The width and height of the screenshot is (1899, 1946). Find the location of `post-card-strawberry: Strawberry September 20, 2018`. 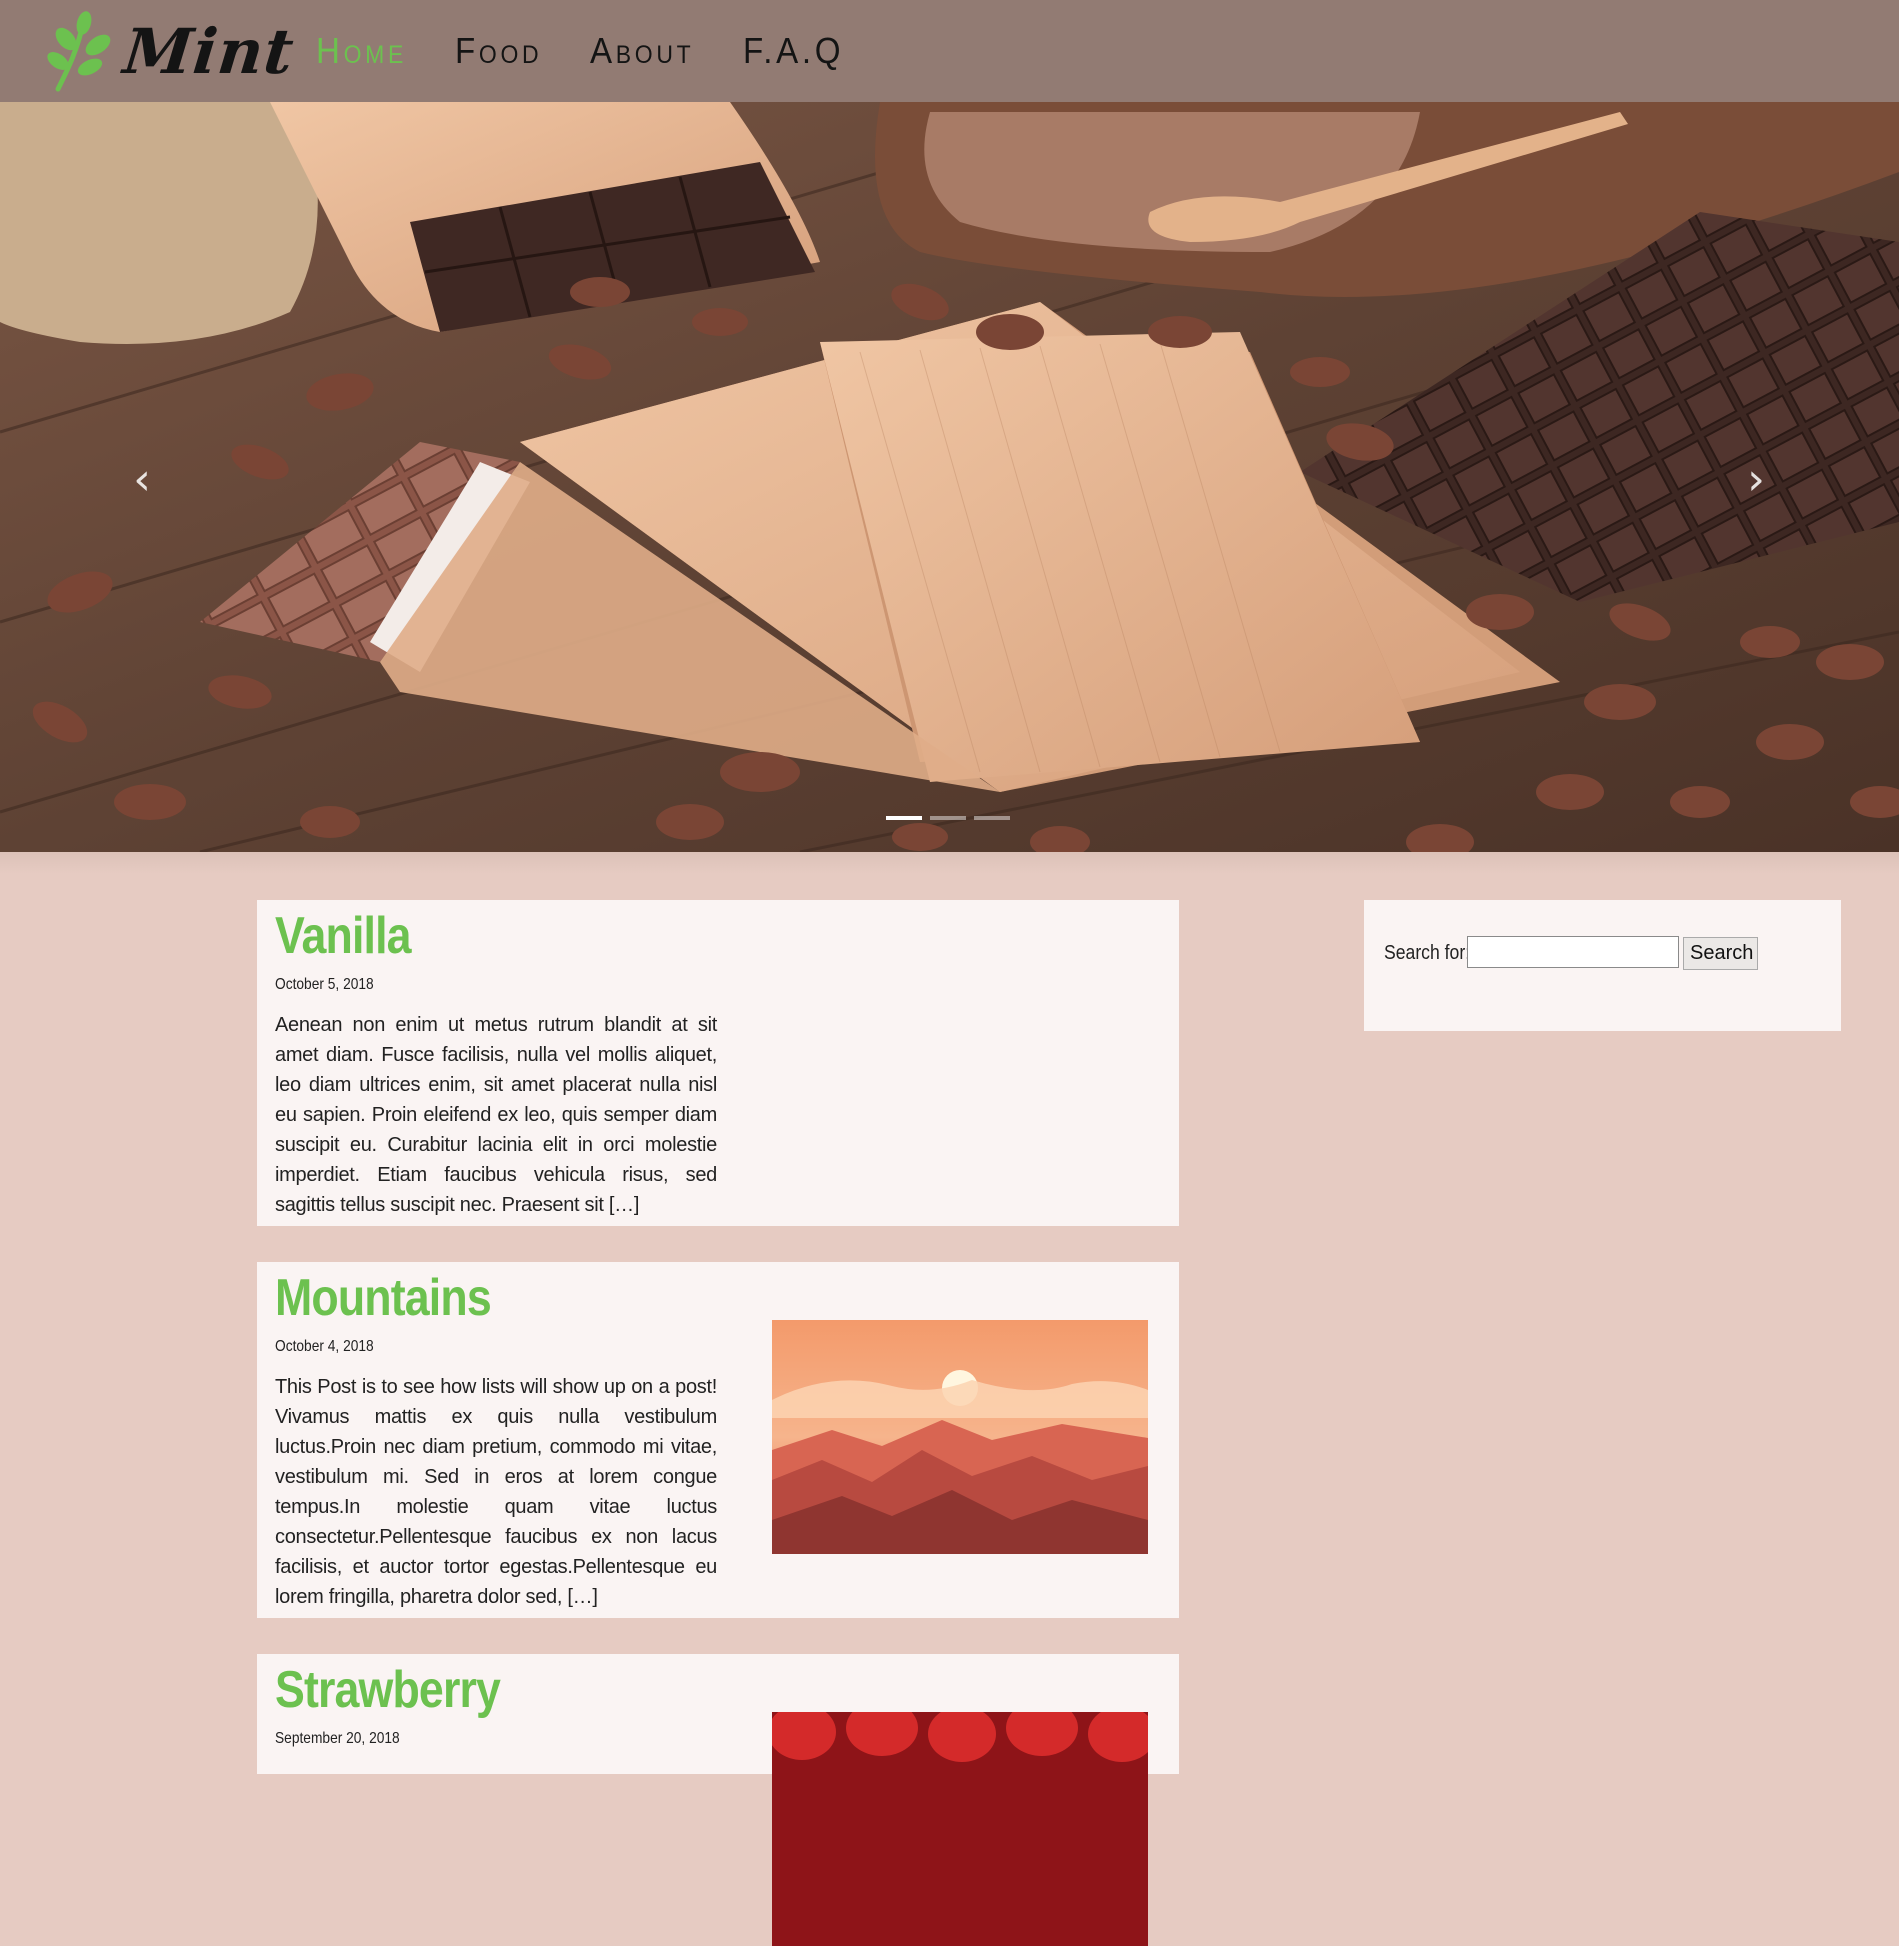

post-card-strawberry: Strawberry September 20, 2018 is located at coordinates (718, 1800).